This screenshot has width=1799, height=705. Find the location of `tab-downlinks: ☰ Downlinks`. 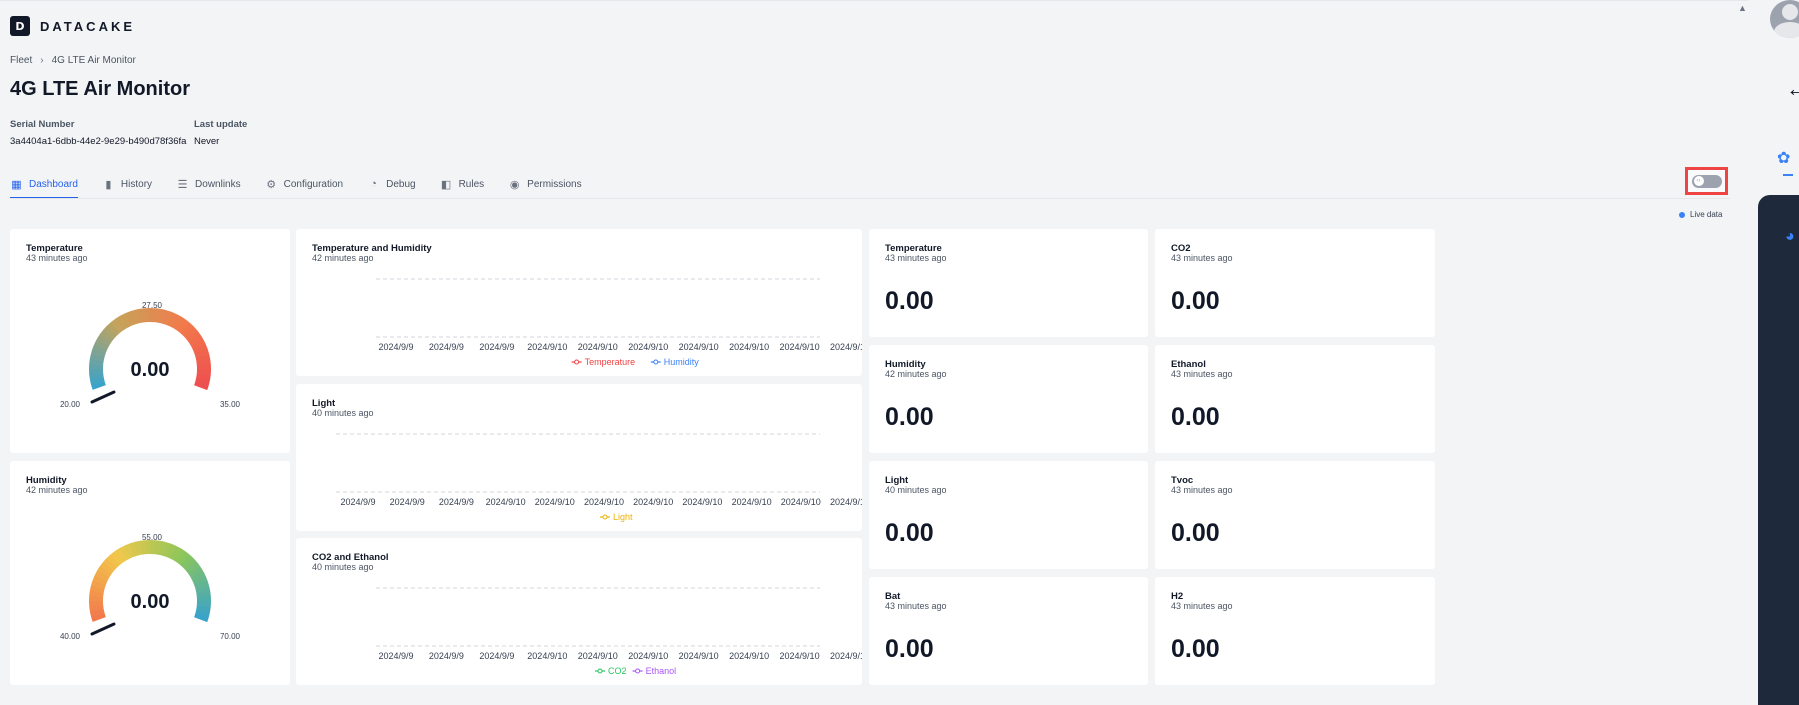

tab-downlinks: ☰ Downlinks is located at coordinates (208, 184).